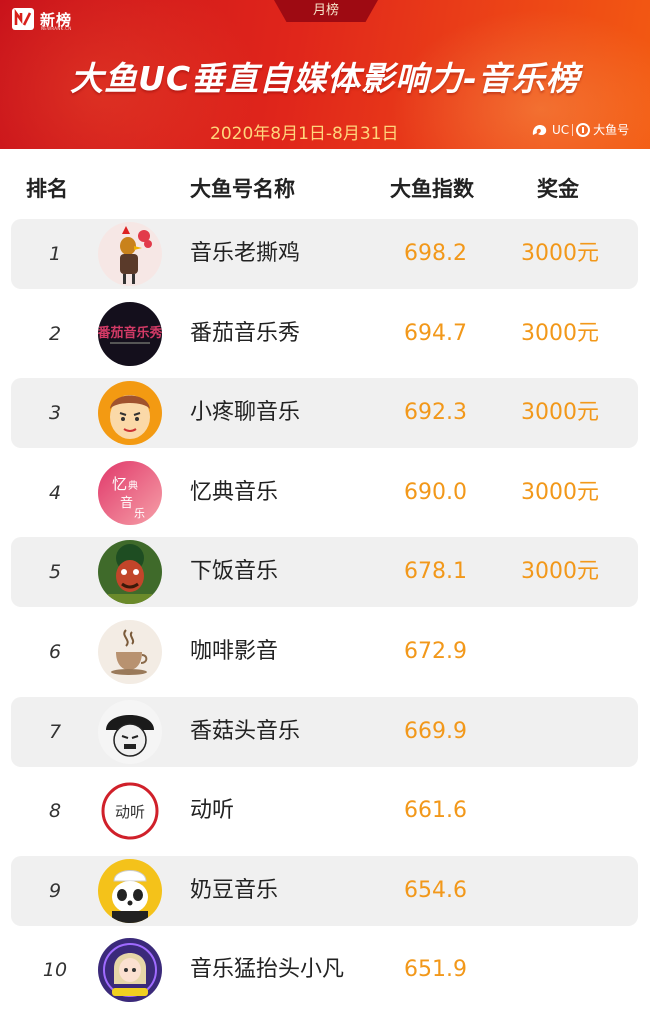 The image size is (650, 1024). Describe the element at coordinates (245, 253) in the screenshot. I see `account-name: 音乐老撕鸡` at that location.